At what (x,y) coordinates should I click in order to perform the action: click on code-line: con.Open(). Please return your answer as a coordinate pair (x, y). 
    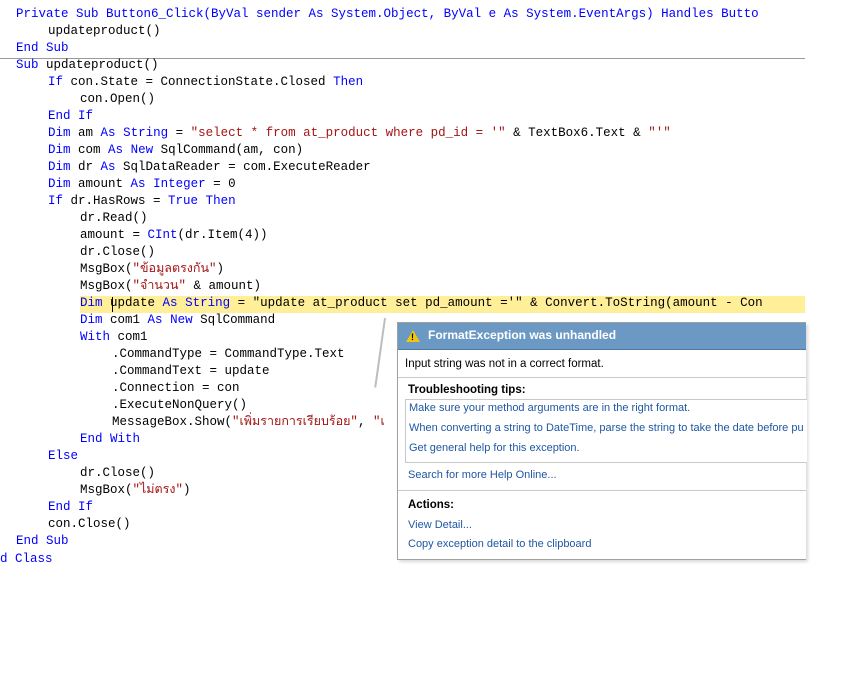
    Looking at the image, I should click on (117, 99).